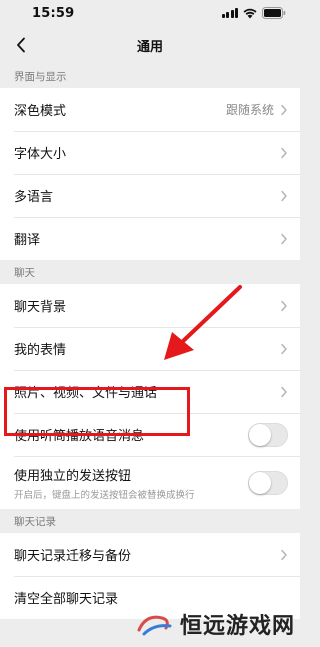 Image resolution: width=320 pixels, height=647 pixels. What do you see at coordinates (150, 13) in the screenshot?
I see `status-bar: 15:59` at bounding box center [150, 13].